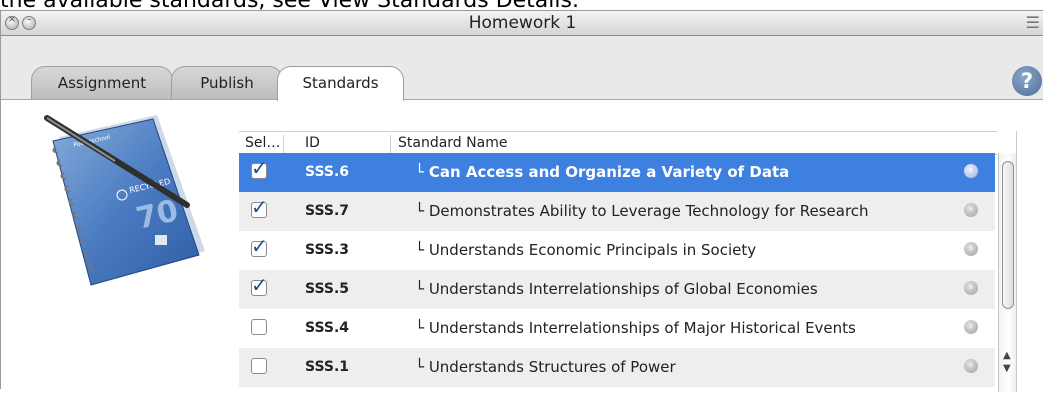 The height and width of the screenshot is (400, 1043). I want to click on standard-id: SSS.6, so click(327, 172).